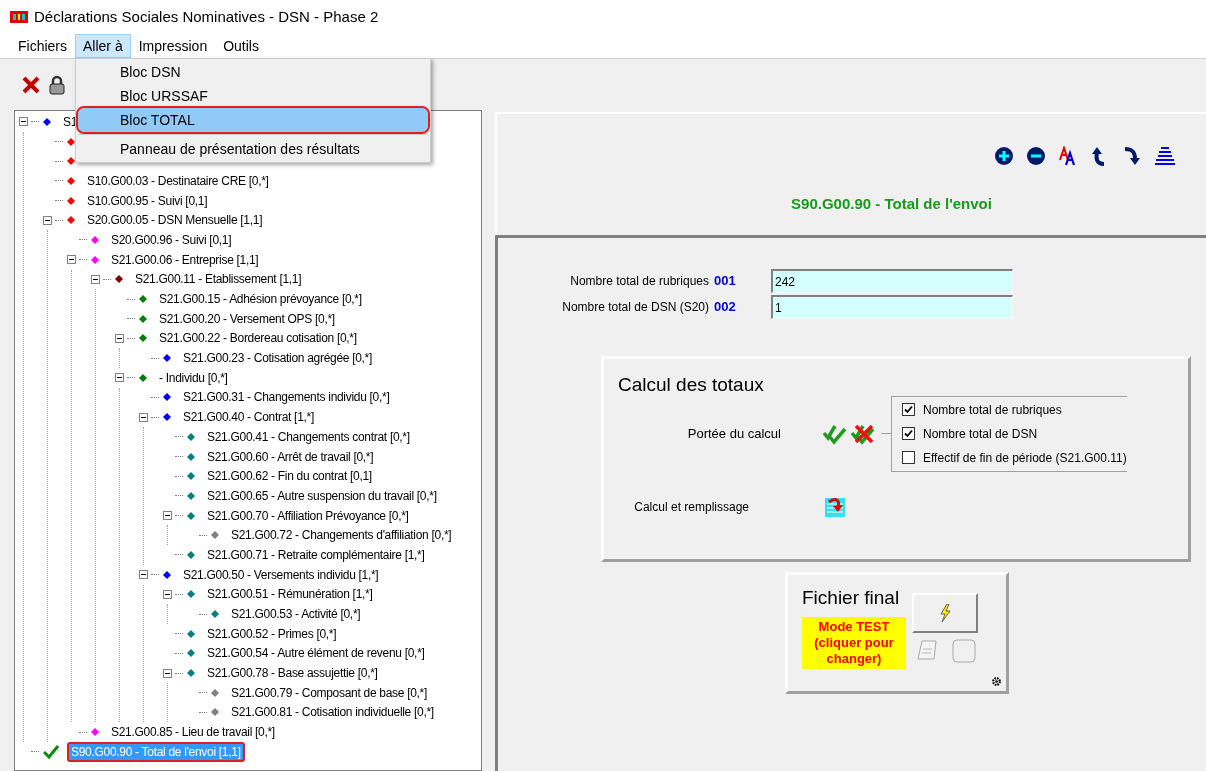 This screenshot has width=1206, height=771. I want to click on field-code: 001, so click(725, 281).